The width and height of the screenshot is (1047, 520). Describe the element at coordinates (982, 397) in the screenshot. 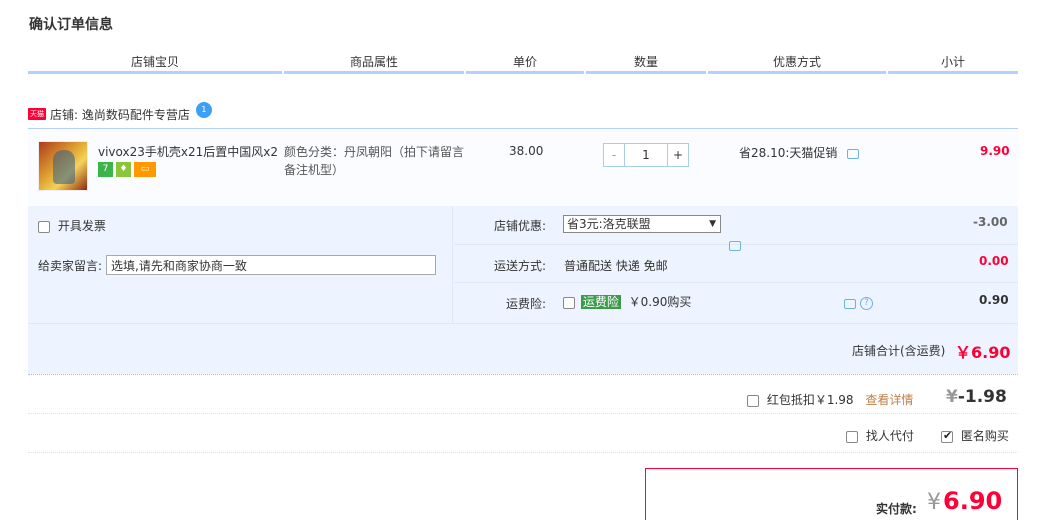

I see `red-packet-value: -1.98` at that location.